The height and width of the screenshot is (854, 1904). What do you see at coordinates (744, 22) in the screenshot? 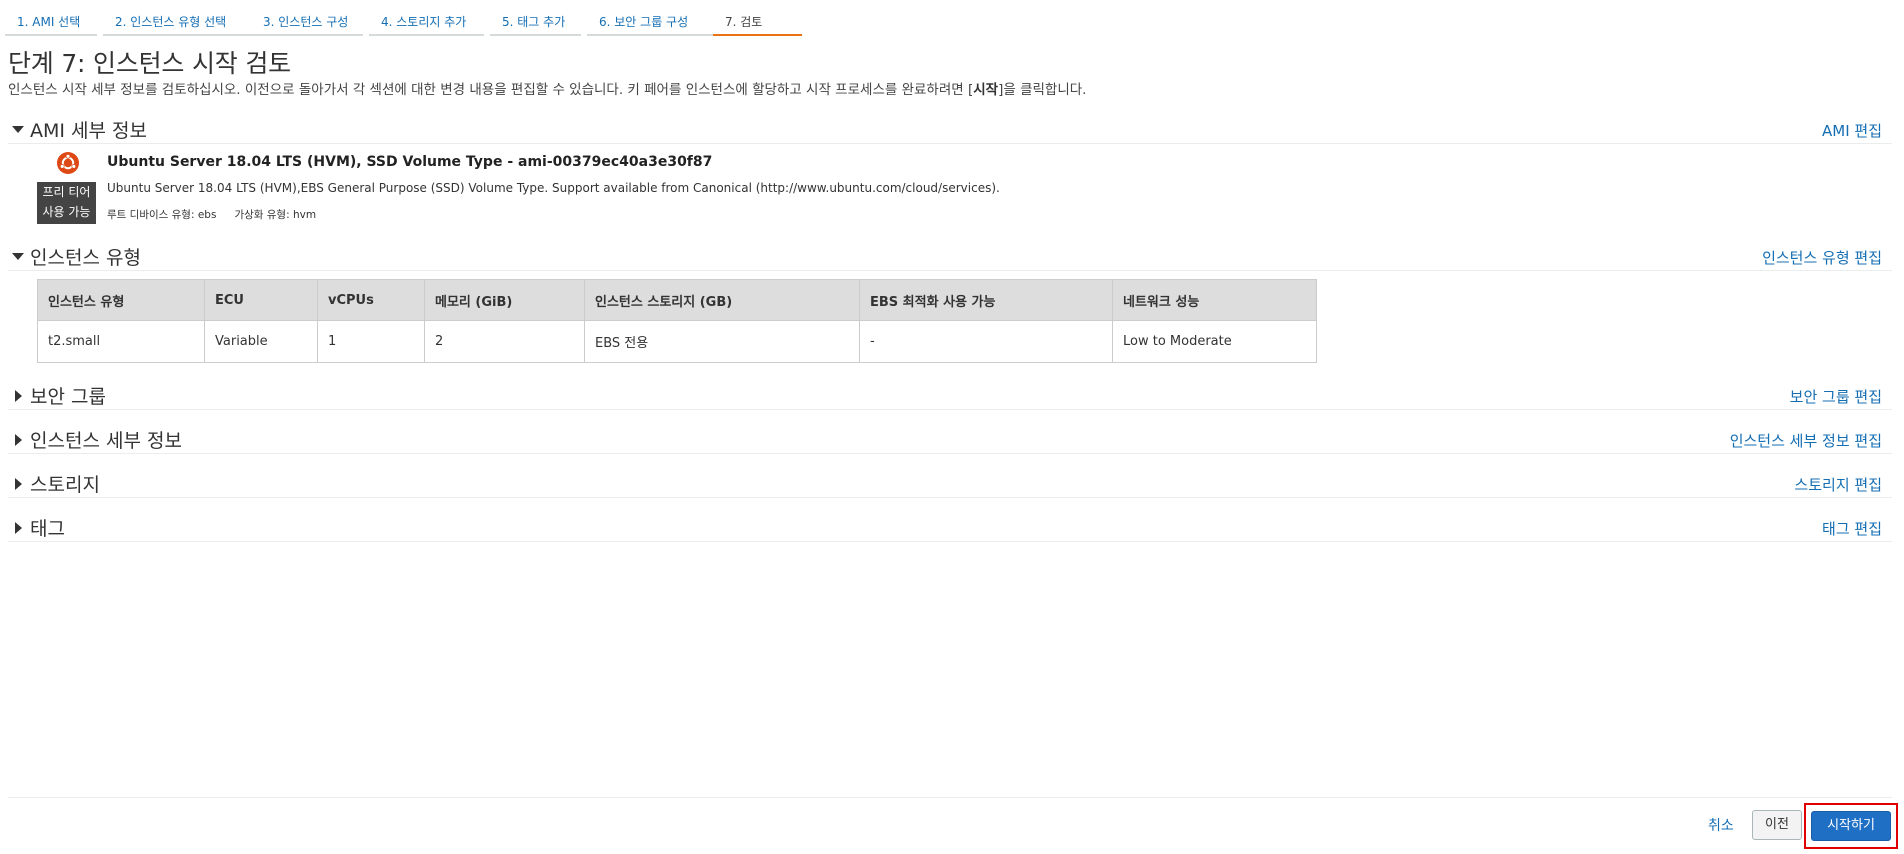
I see `wizard-step-label: 7. 검토` at bounding box center [744, 22].